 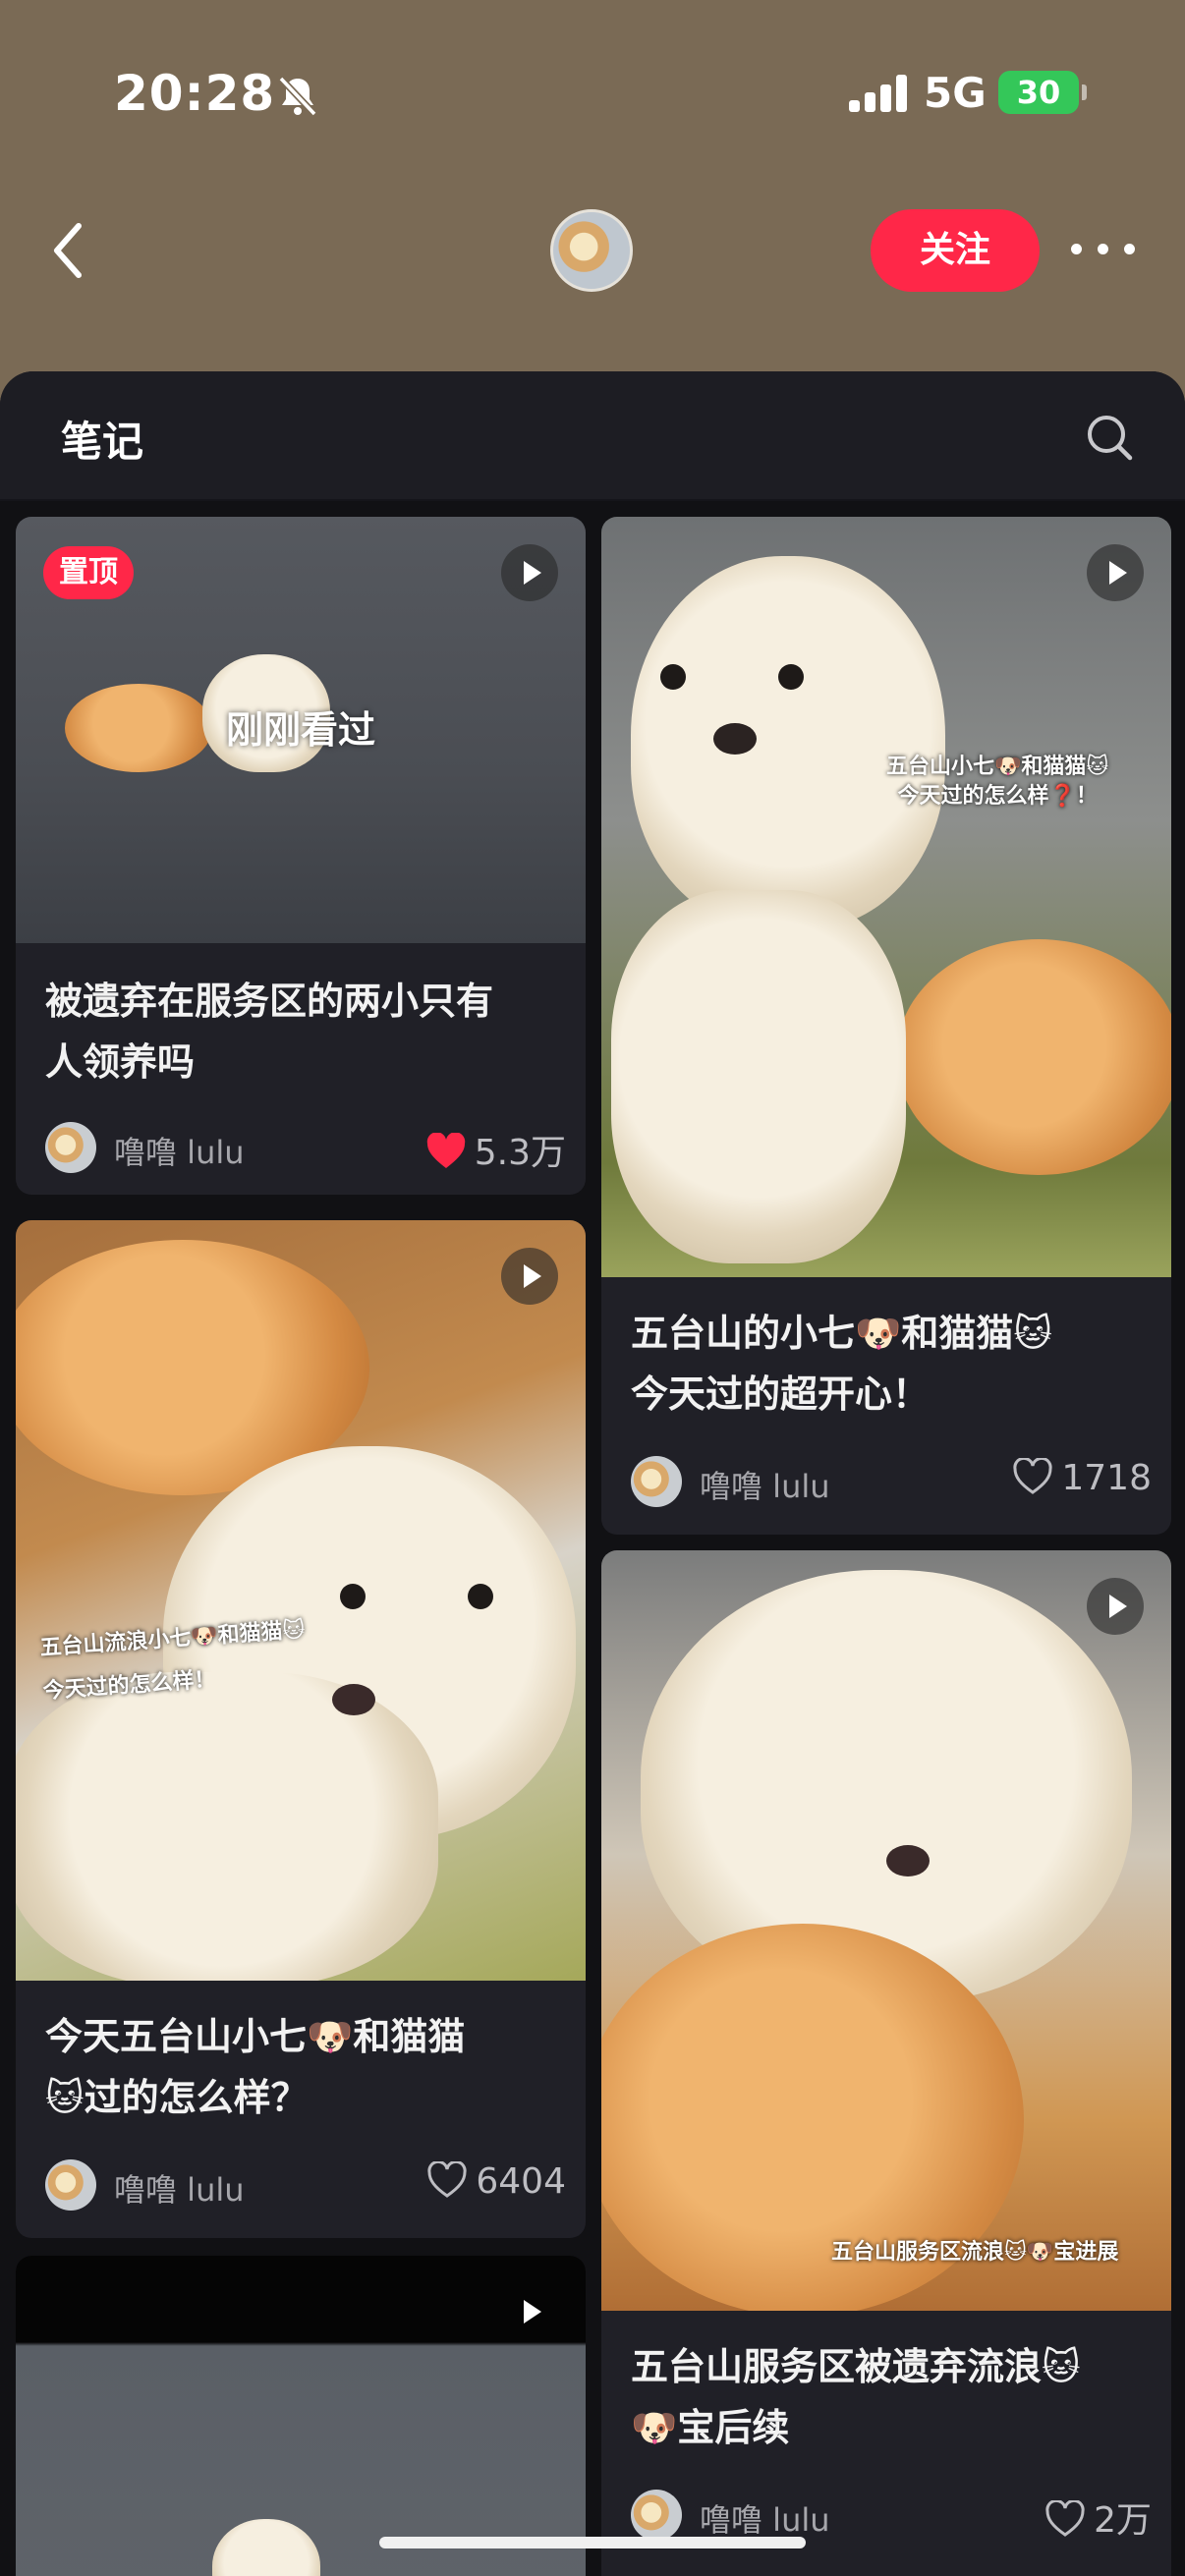 What do you see at coordinates (998, 796) in the screenshot?
I see `caption-line: 今天过的怎么样❓！` at bounding box center [998, 796].